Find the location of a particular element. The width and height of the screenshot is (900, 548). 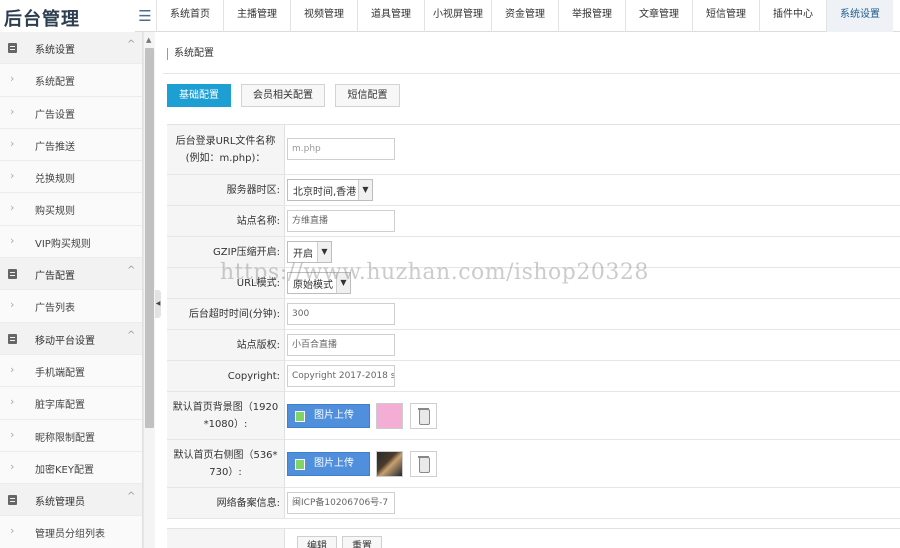

sidebar-item-nickname-limits: › 昵称限制配置 is located at coordinates (71, 436).